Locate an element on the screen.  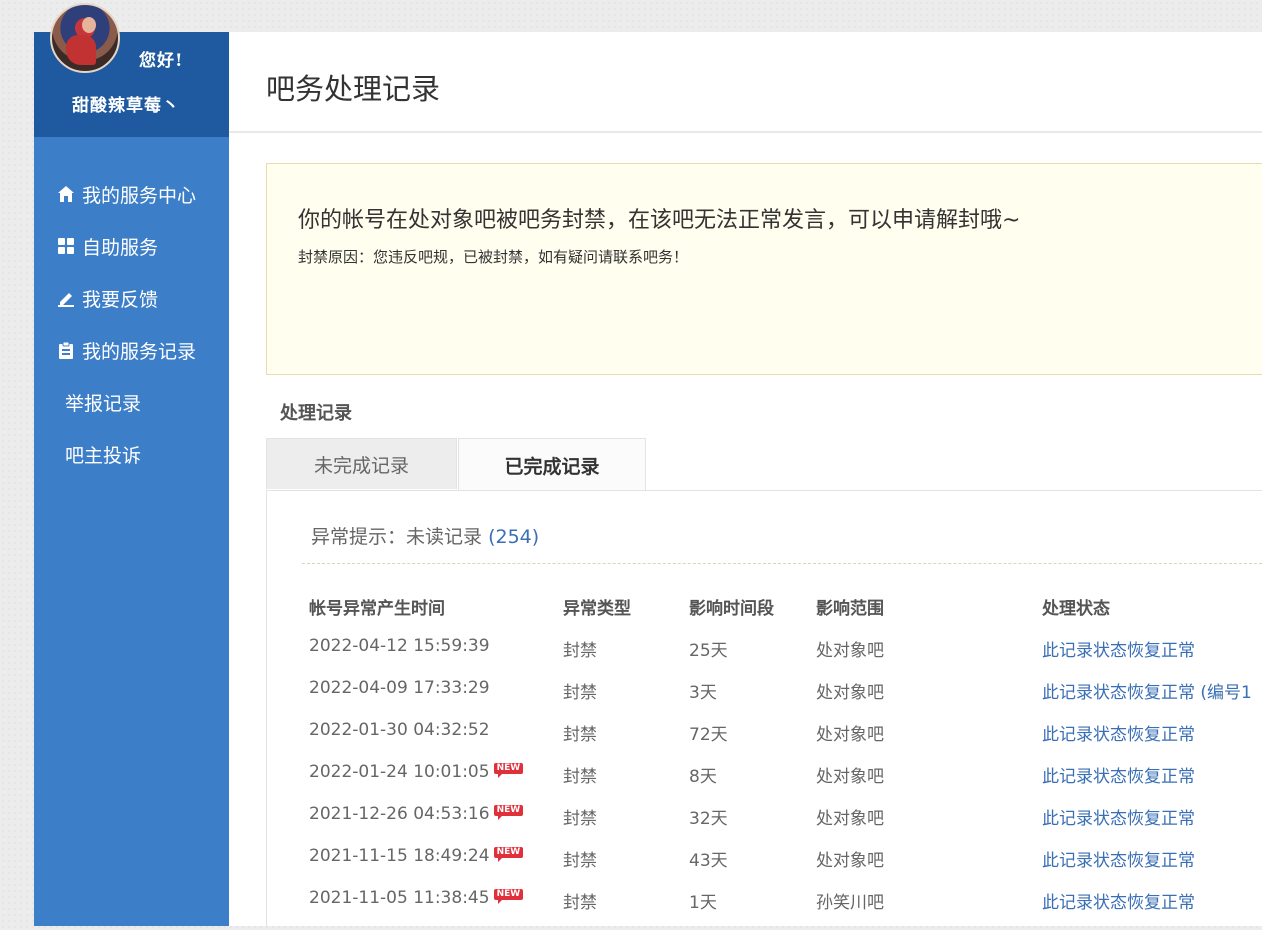
cell-status-link: 此记录状态恢复正常 (编号1 is located at coordinates (1147, 690).